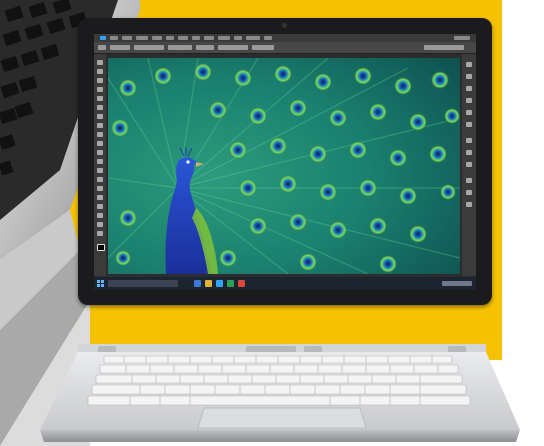 The width and height of the screenshot is (544, 446). Describe the element at coordinates (100, 206) in the screenshot. I see `path-select-tool-icon` at that location.